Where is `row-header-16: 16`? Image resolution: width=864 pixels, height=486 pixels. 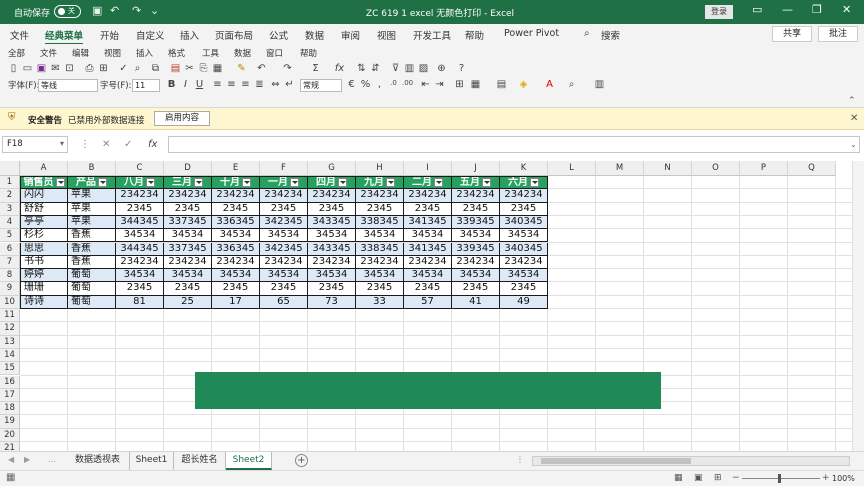 row-header-16: 16 is located at coordinates (10, 382).